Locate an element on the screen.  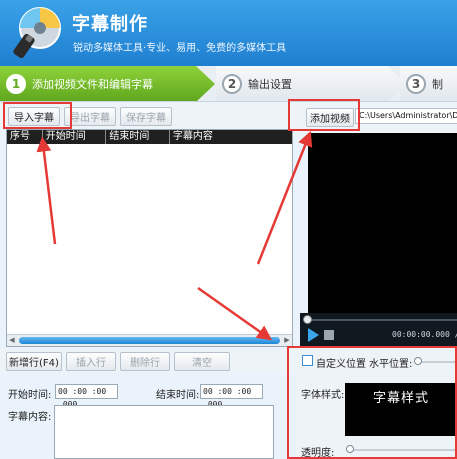
clear-button: 清空 is located at coordinates (202, 361).